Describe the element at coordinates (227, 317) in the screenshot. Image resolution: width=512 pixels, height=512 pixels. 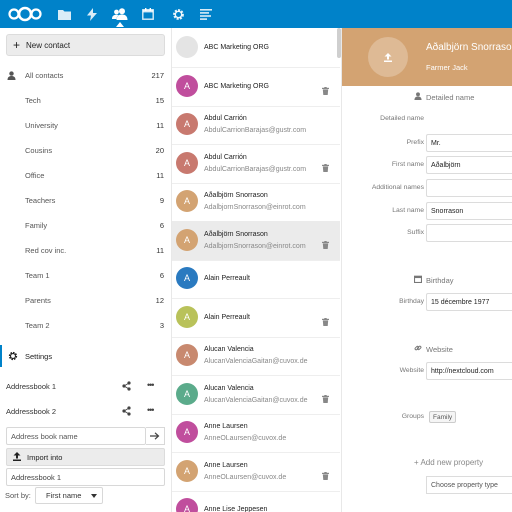
I see `contact-name: Alain Perreault` at that location.